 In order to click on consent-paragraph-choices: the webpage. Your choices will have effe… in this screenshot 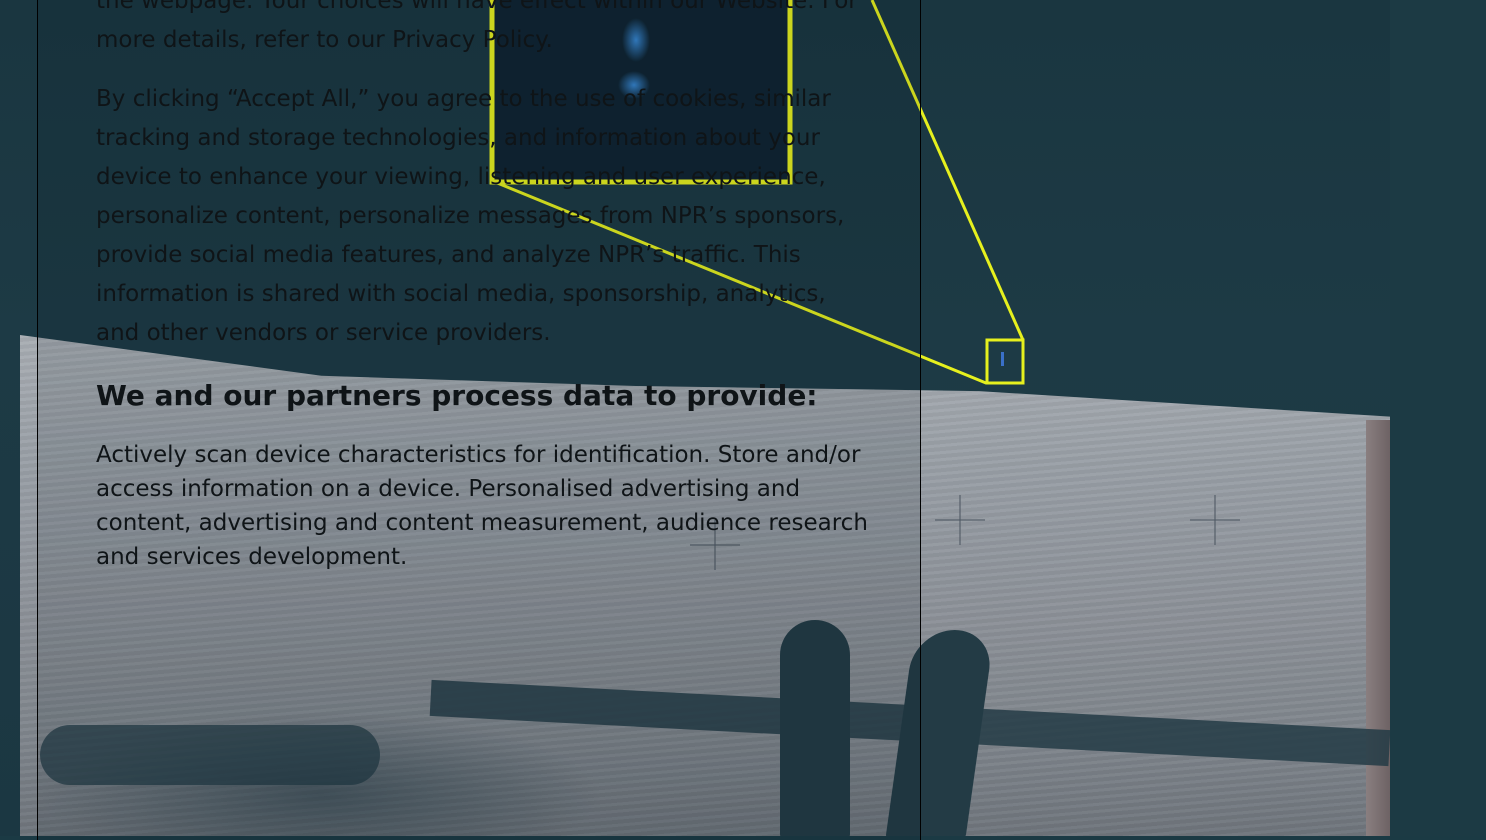, I will do `click(477, 26)`.